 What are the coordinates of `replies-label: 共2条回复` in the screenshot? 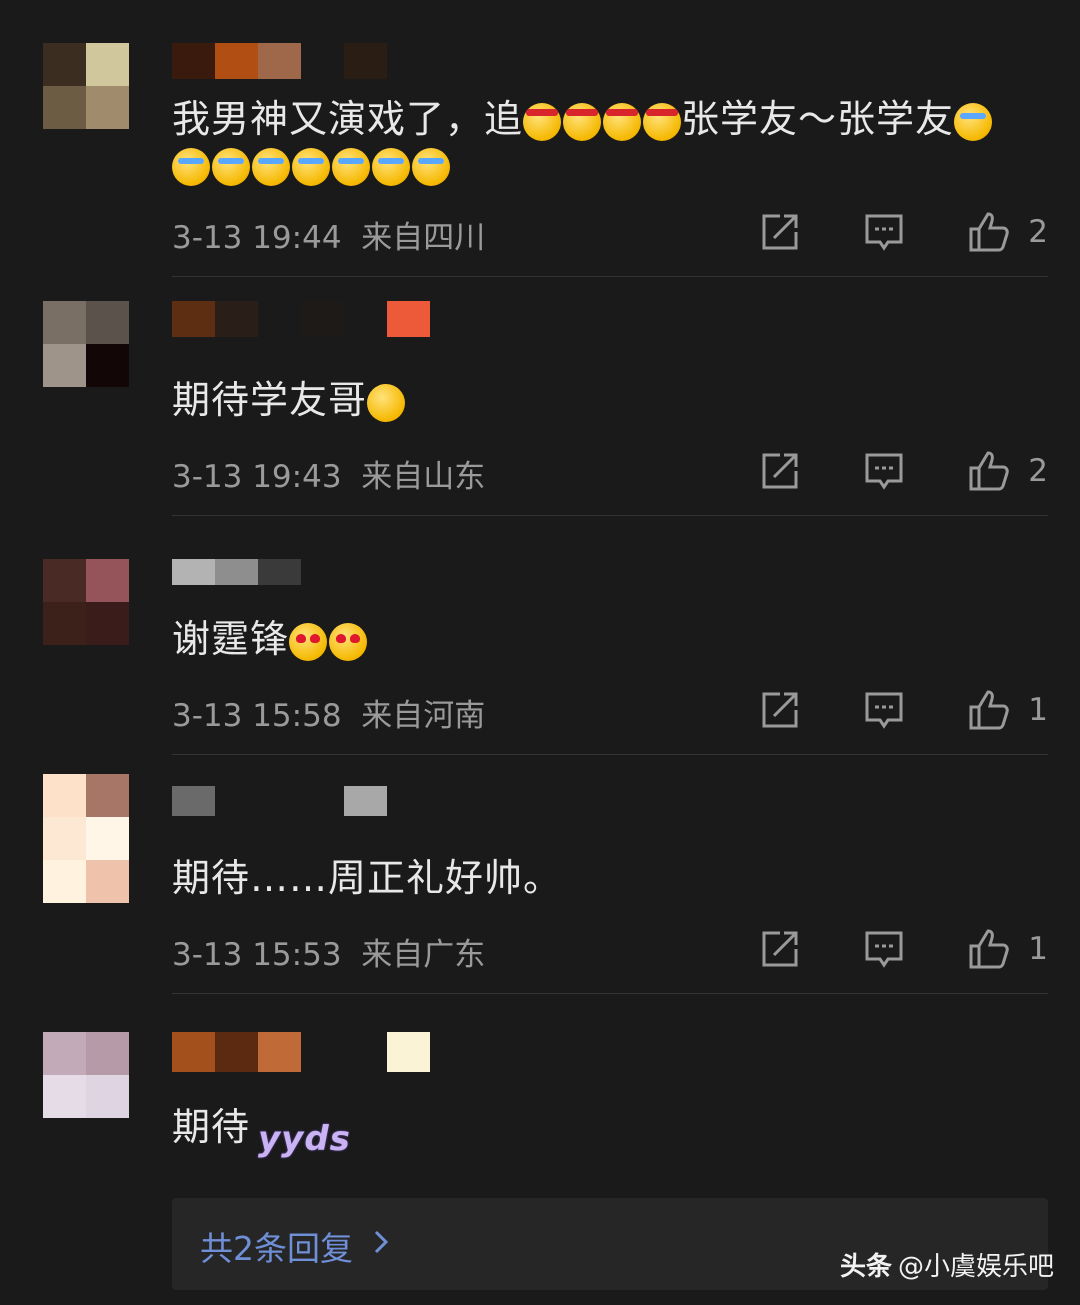 It's located at (276, 1248).